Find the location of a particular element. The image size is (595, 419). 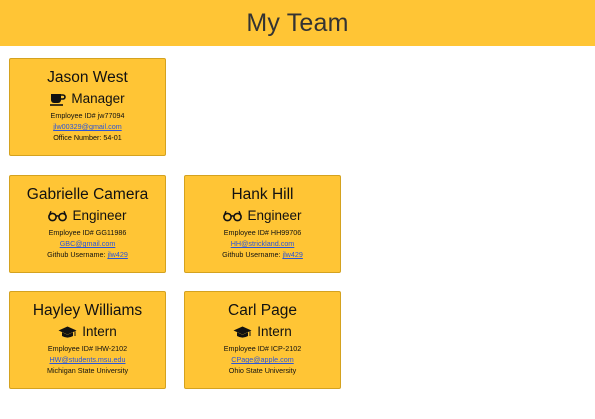

employee-name: Carl Page is located at coordinates (262, 310).